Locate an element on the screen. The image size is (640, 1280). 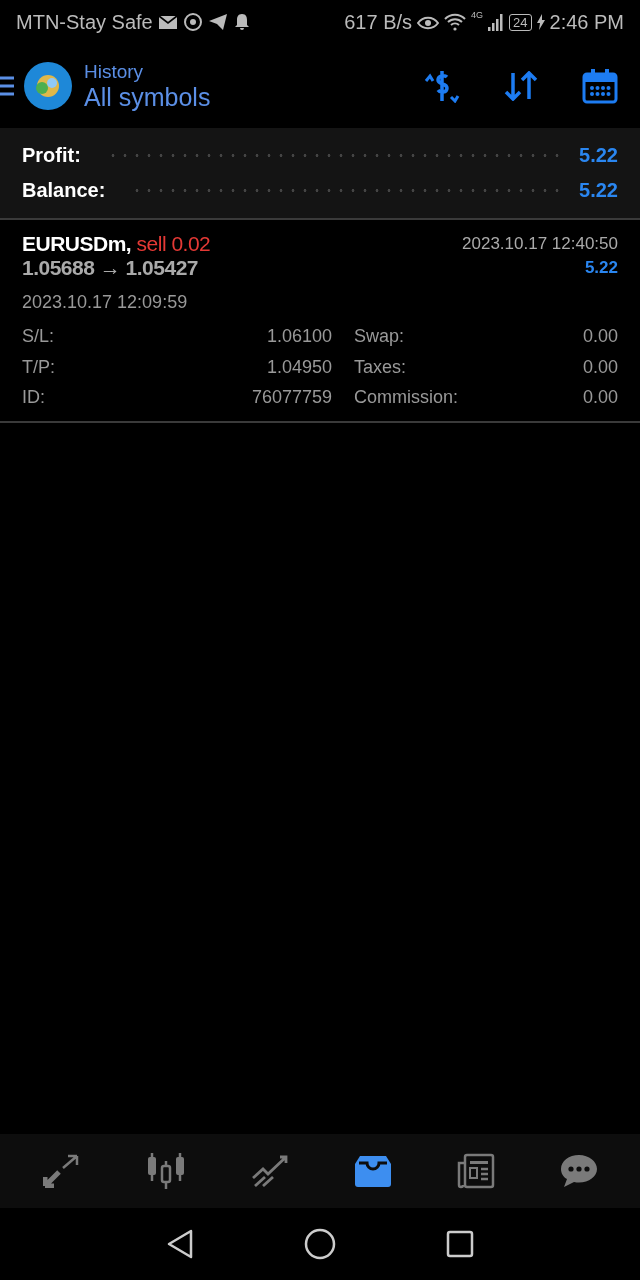
send-icon is located at coordinates (217, 22).